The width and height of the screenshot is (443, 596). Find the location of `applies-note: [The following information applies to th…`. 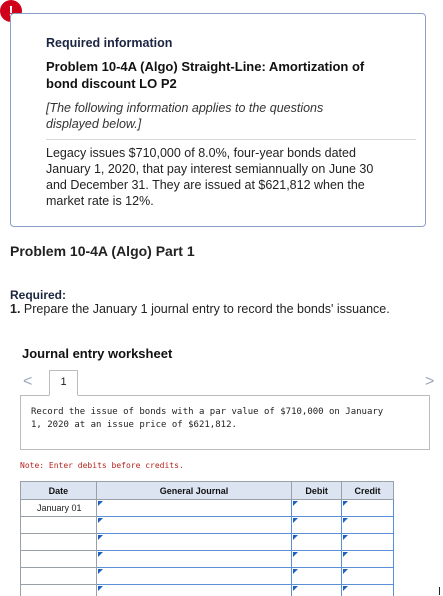

applies-note: [The following information applies to th… is located at coordinates (185, 116).